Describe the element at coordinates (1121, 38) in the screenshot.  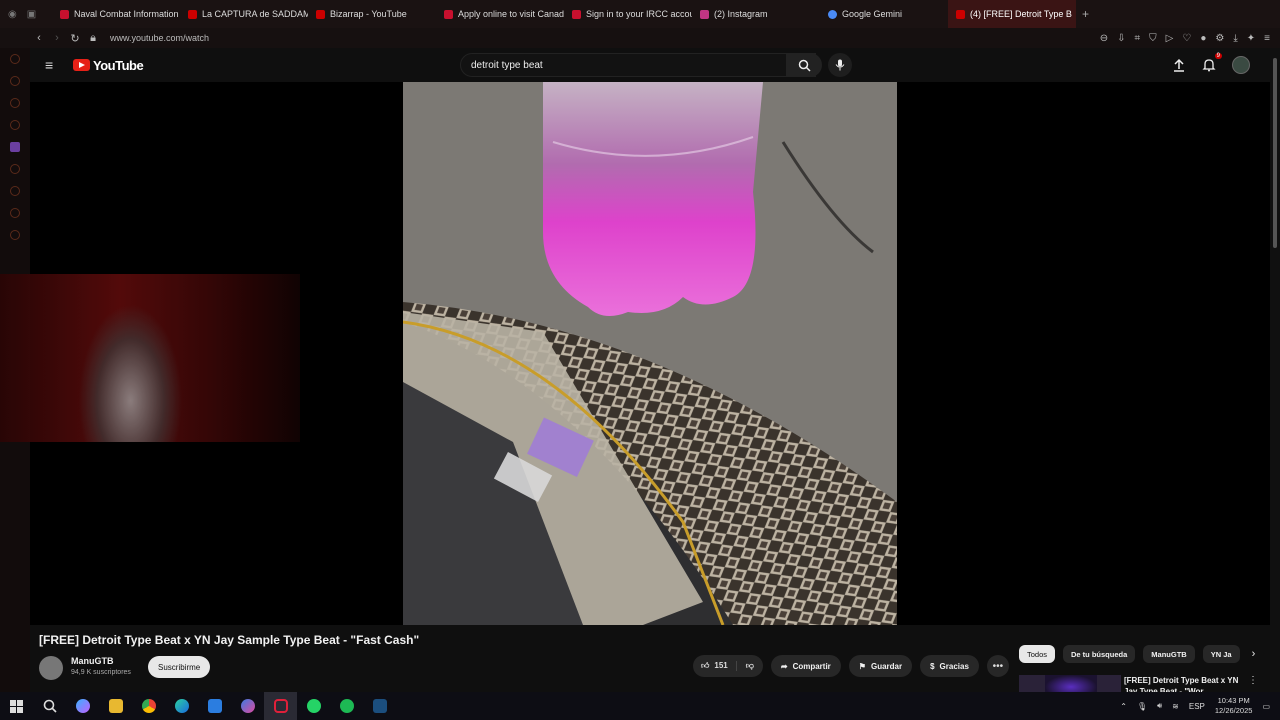
I see `download-page-icon: ⇩` at that location.